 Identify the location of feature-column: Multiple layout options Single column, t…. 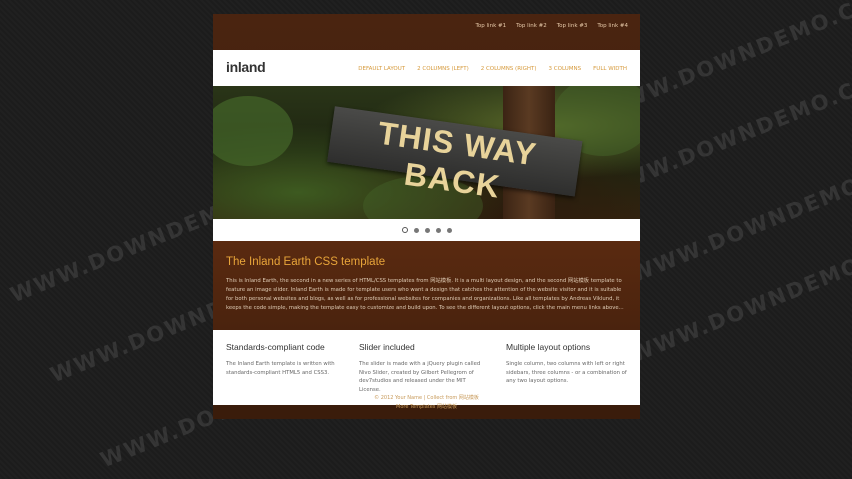
(568, 364).